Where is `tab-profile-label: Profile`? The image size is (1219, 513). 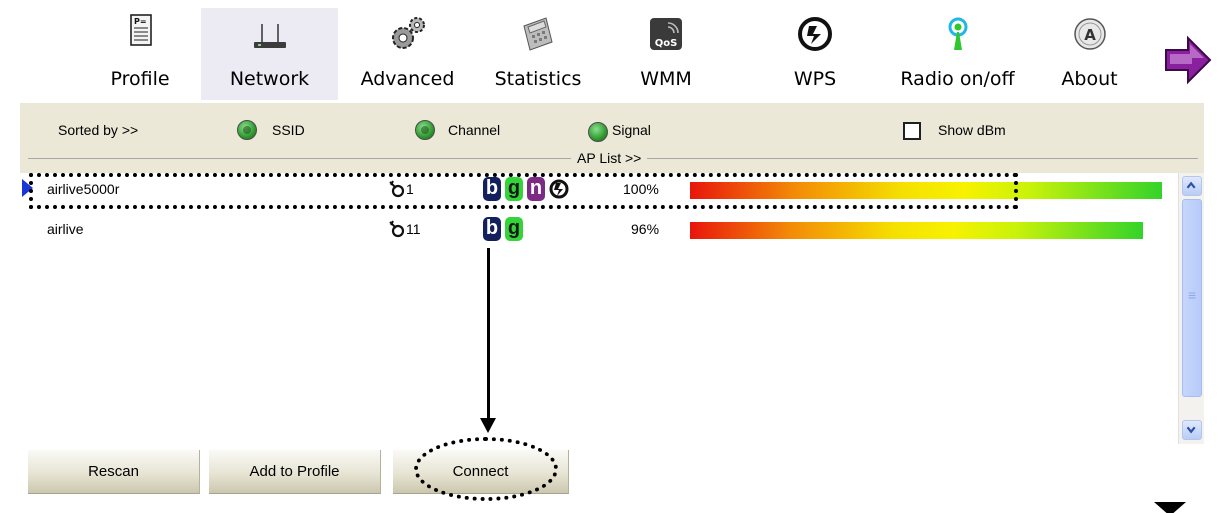
tab-profile-label: Profile is located at coordinates (140, 79).